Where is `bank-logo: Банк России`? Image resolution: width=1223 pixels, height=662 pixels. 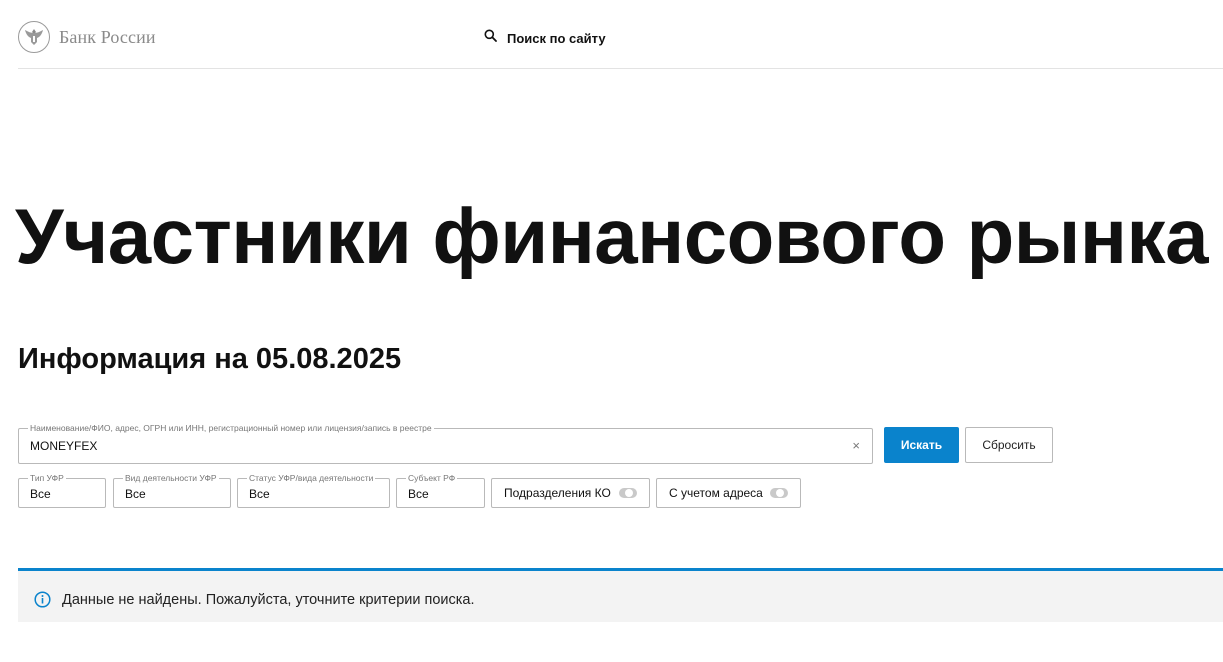
bank-logo: Банк России is located at coordinates (87, 37).